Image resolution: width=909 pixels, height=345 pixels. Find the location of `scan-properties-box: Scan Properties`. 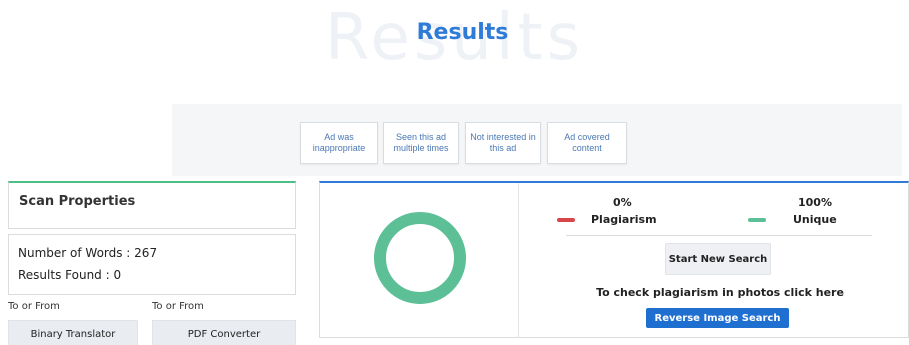

scan-properties-box: Scan Properties is located at coordinates (152, 205).